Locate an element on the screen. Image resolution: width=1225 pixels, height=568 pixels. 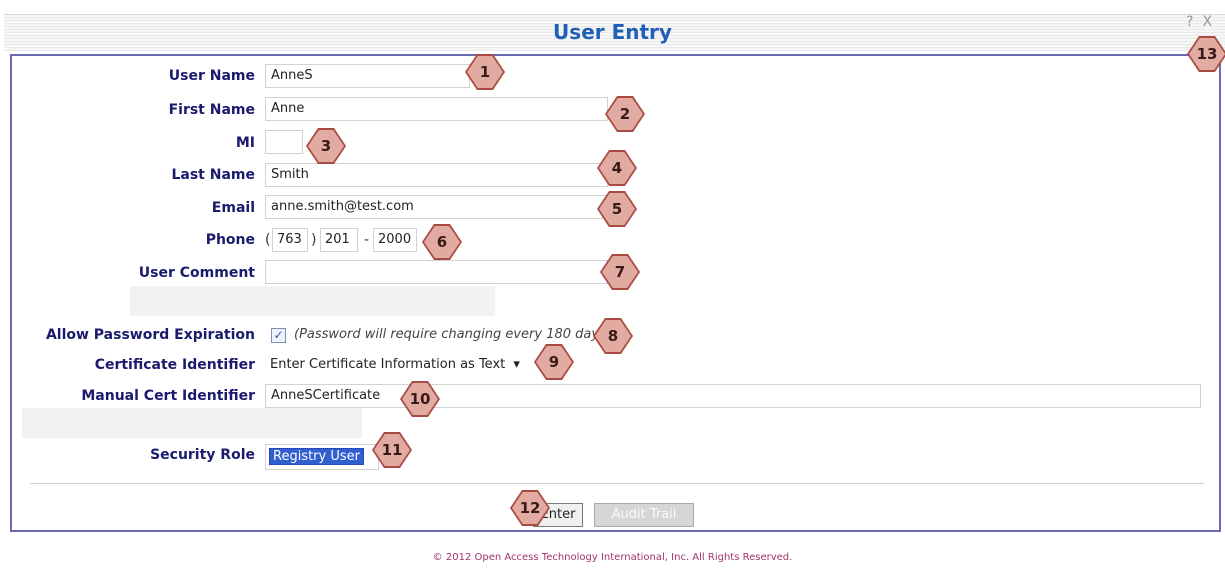
phone-open-paren: ( is located at coordinates (268, 240).